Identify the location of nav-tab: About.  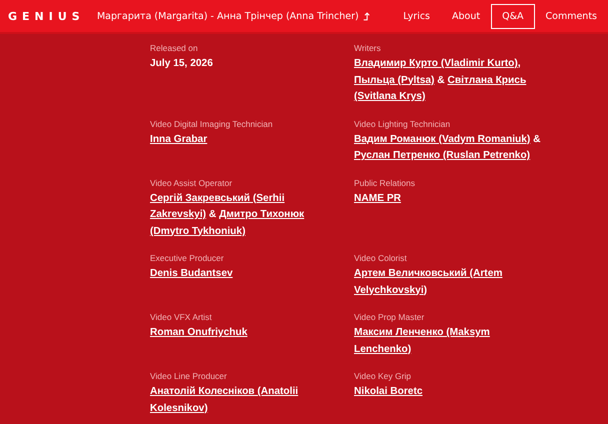
(466, 16).